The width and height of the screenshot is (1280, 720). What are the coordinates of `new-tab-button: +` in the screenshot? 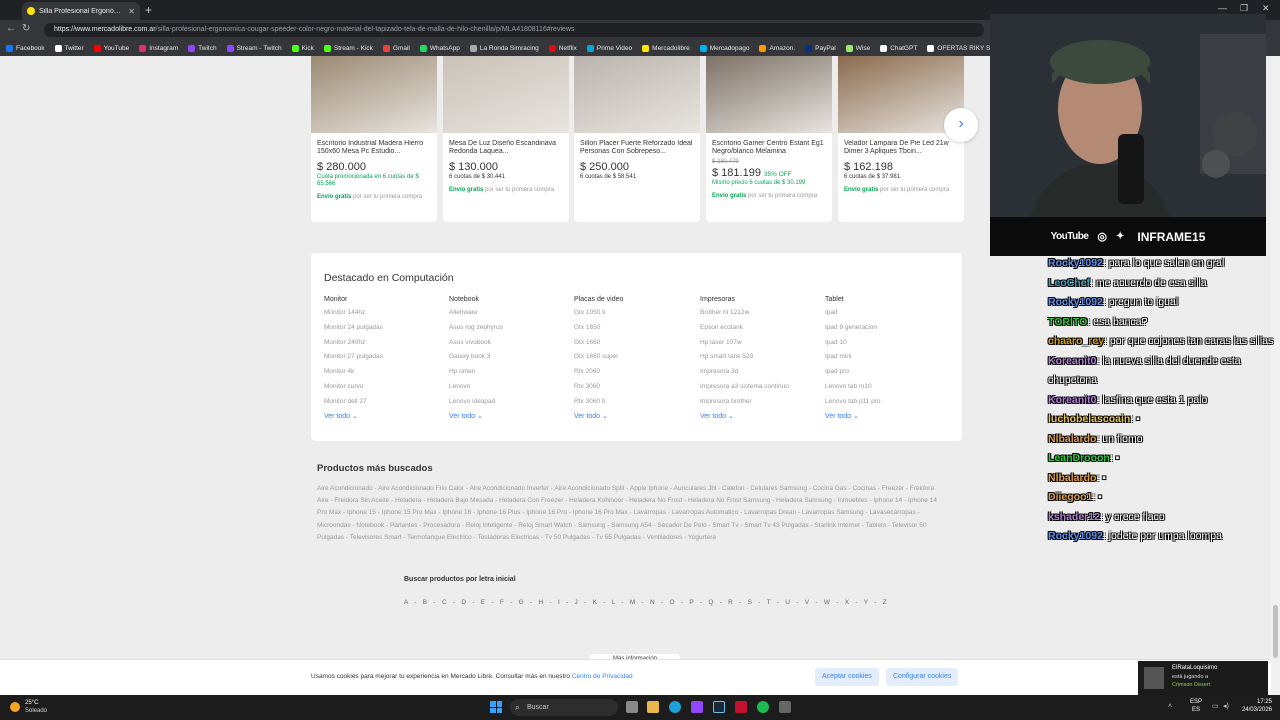 It's located at (148, 10).